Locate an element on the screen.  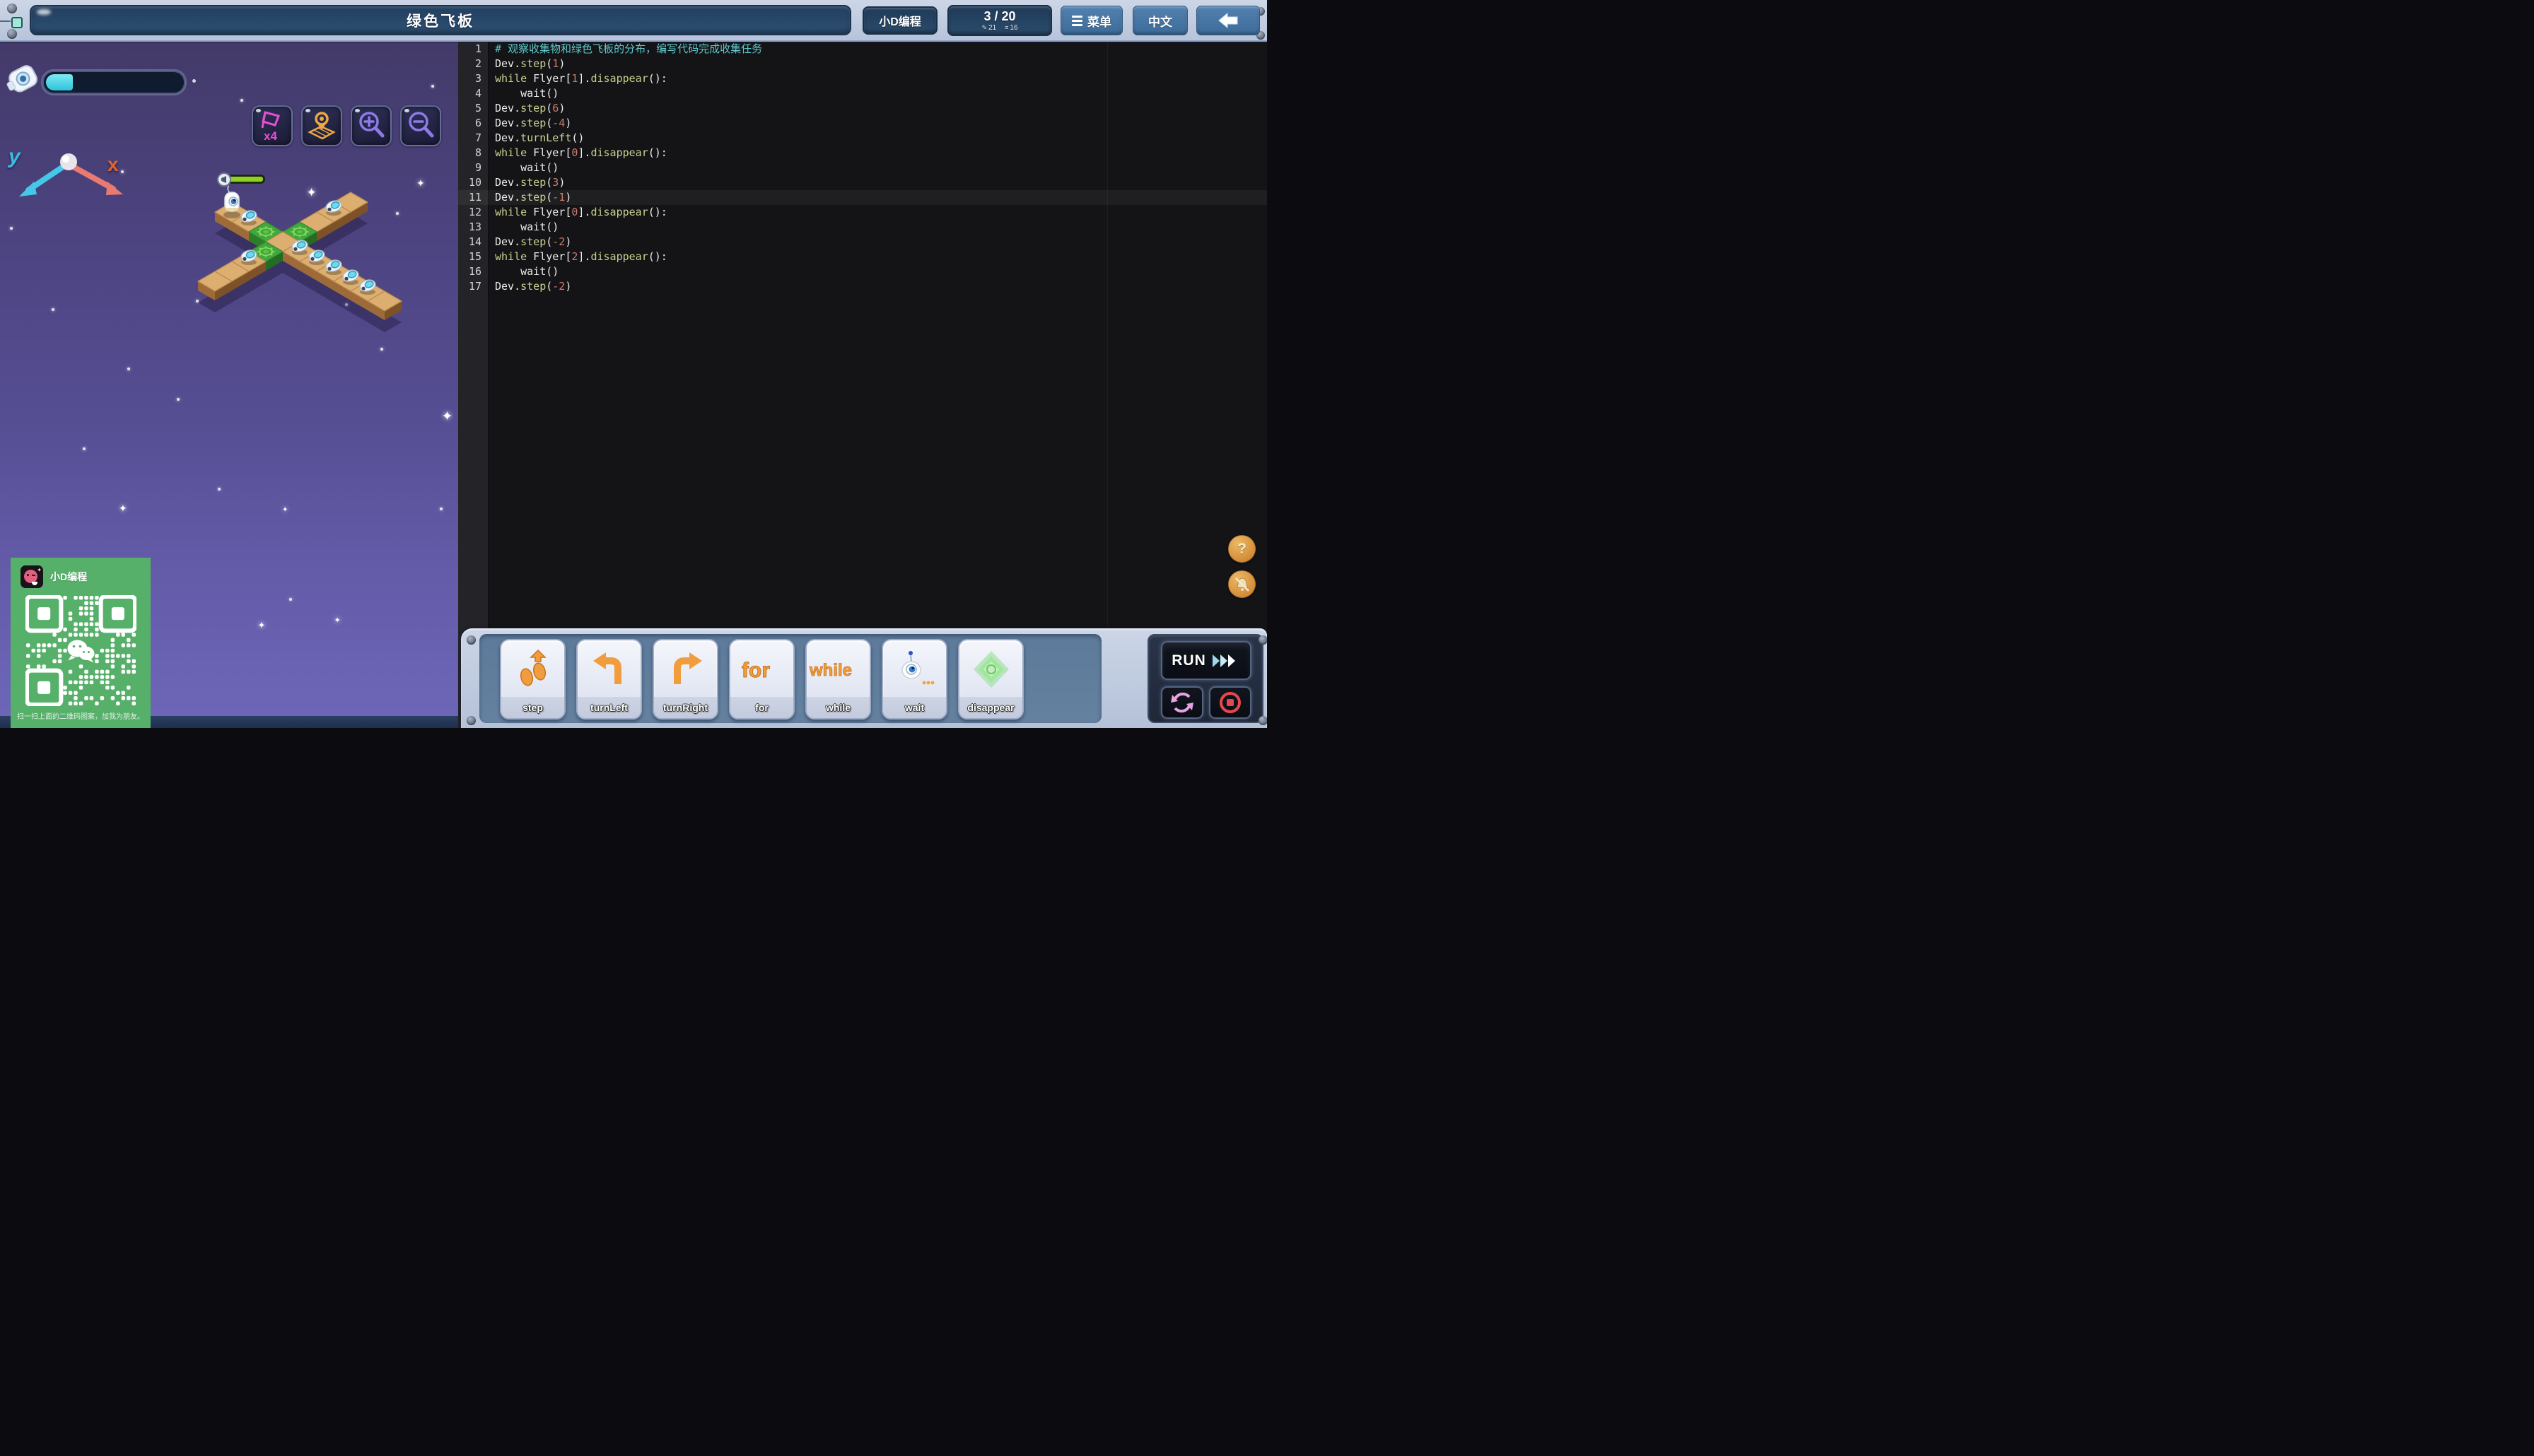
qr-code is located at coordinates (80, 650).